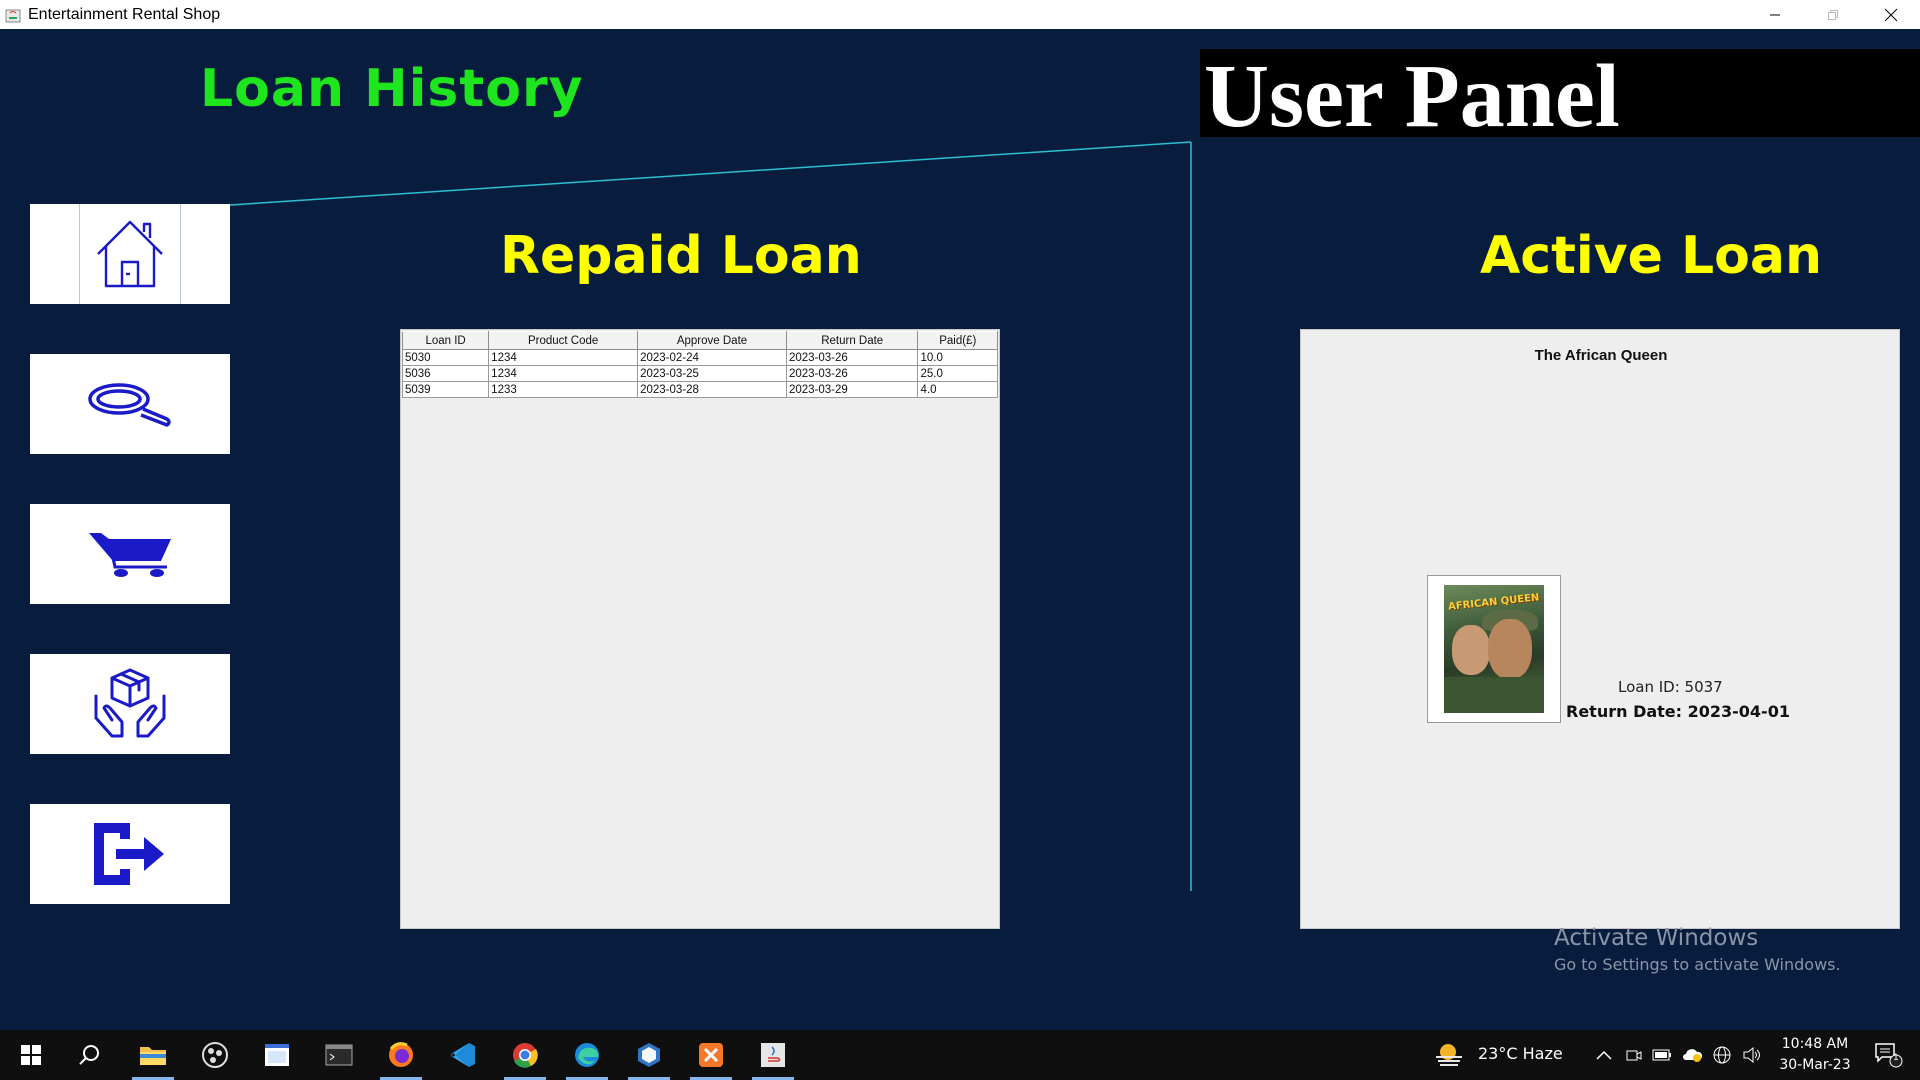 The height and width of the screenshot is (1080, 1920). Describe the element at coordinates (392, 89) in the screenshot. I see `loan-history-title: Loan History` at that location.